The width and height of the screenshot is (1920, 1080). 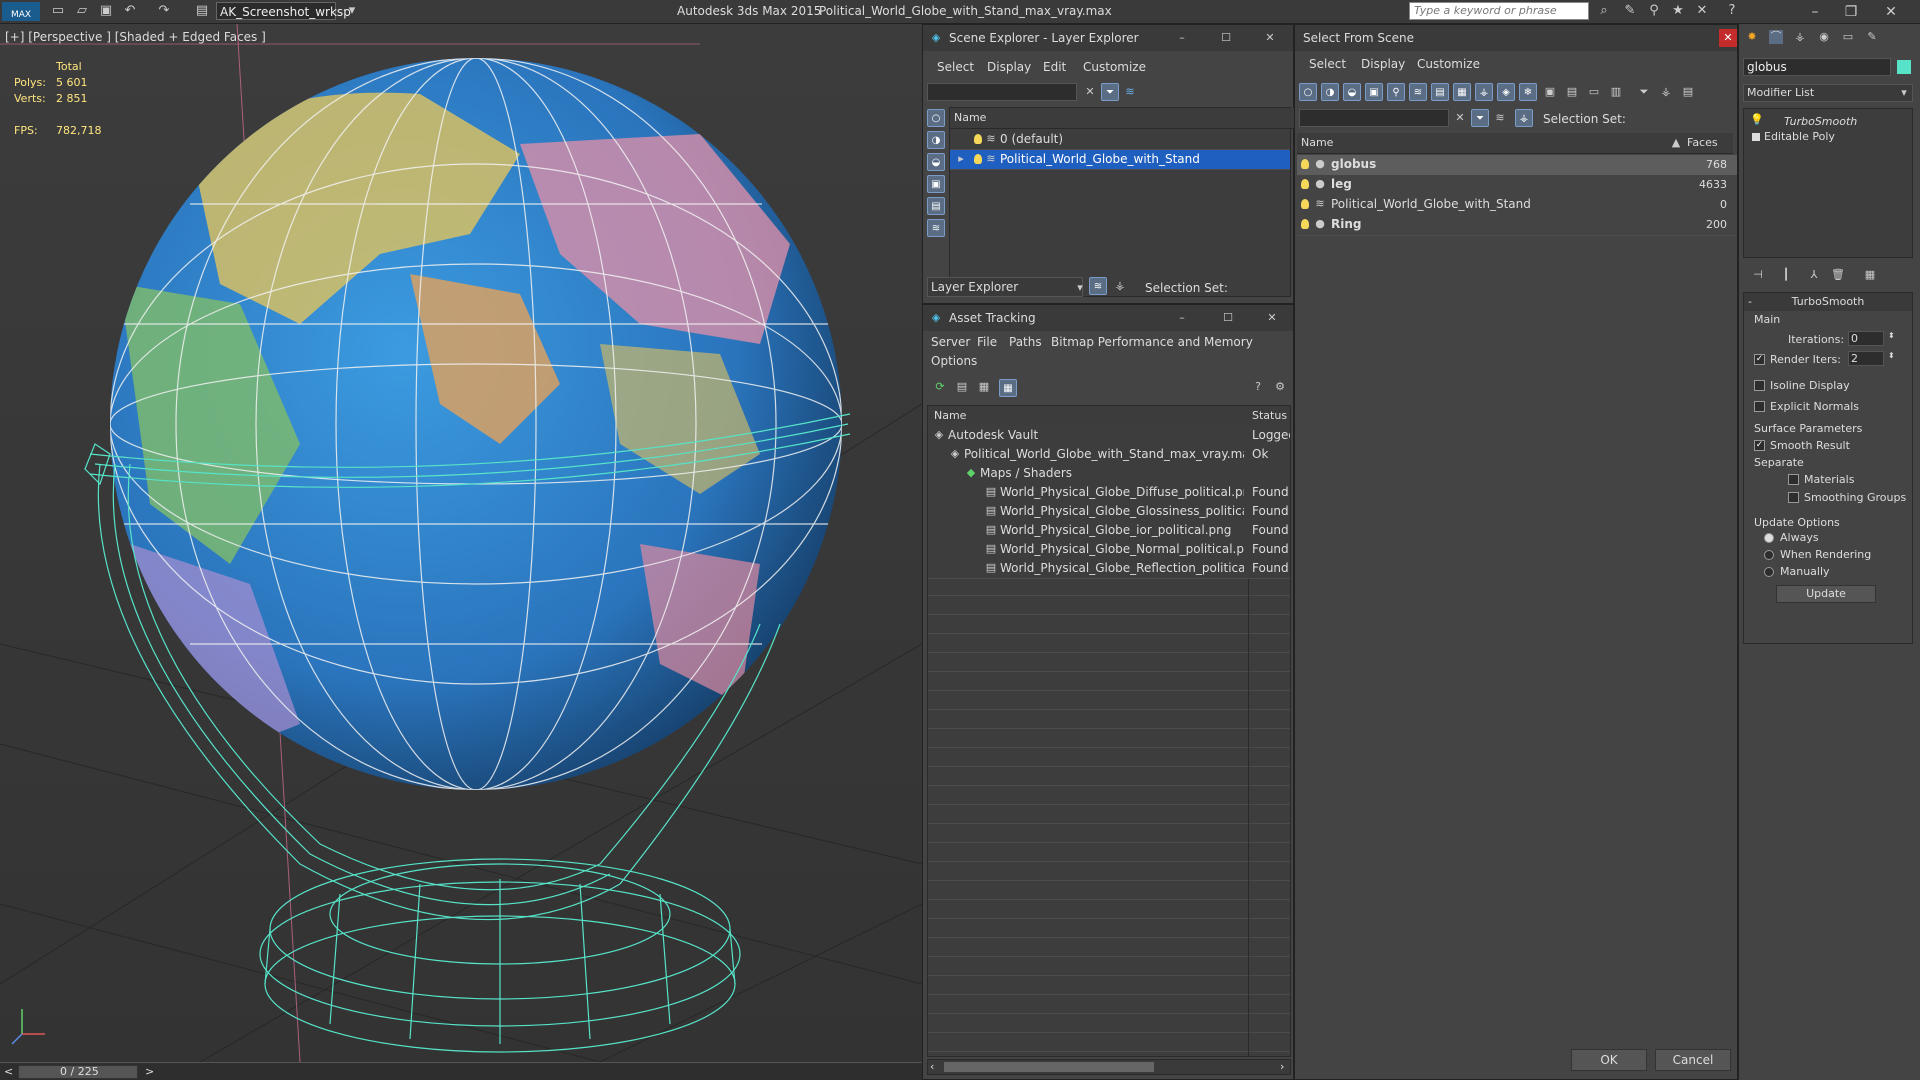 I want to click on open-file-icon: ▱, so click(x=82, y=11).